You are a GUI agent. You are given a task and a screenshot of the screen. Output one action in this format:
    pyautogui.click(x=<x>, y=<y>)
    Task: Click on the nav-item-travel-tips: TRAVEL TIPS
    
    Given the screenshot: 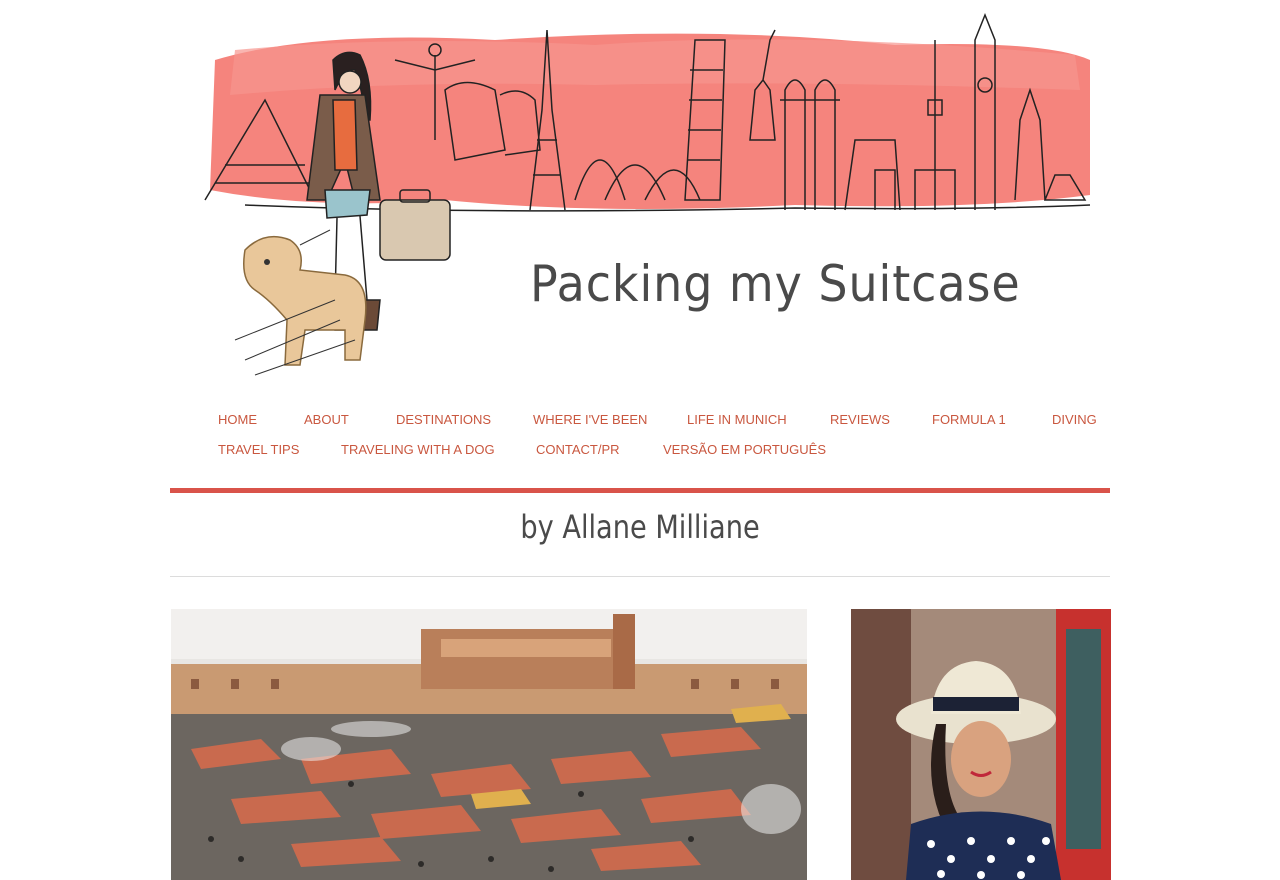 What is the action you would take?
    pyautogui.click(x=258, y=449)
    